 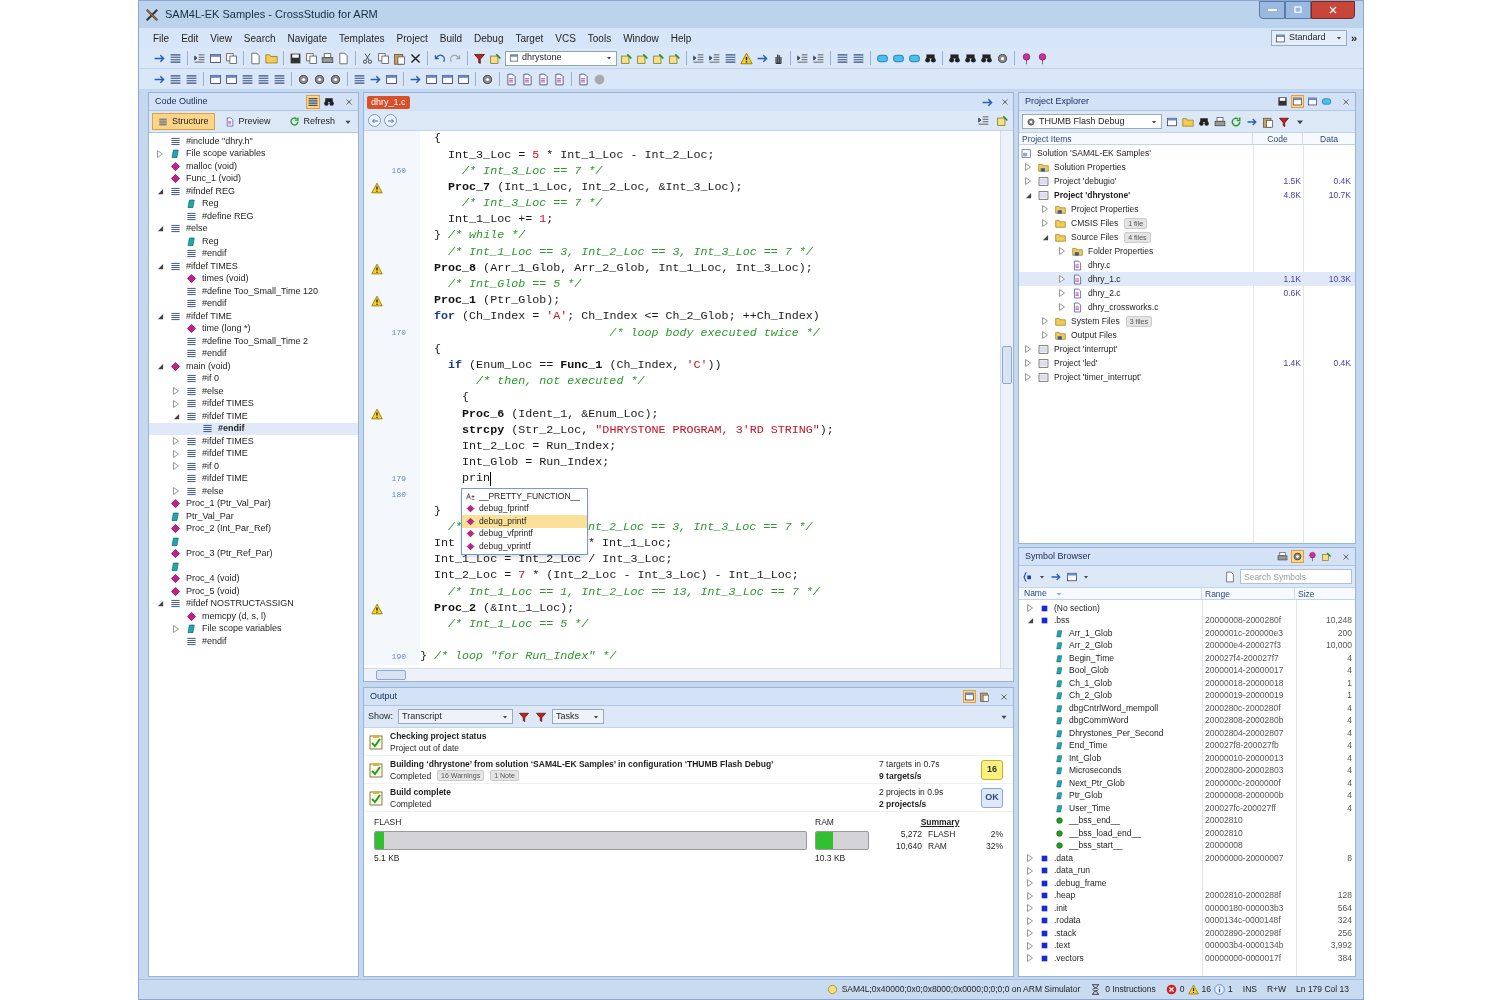 What do you see at coordinates (1187, 783) in the screenshot?
I see `symbol-row: Next_Ptr_Glob 2000000c-2000000f 4` at bounding box center [1187, 783].